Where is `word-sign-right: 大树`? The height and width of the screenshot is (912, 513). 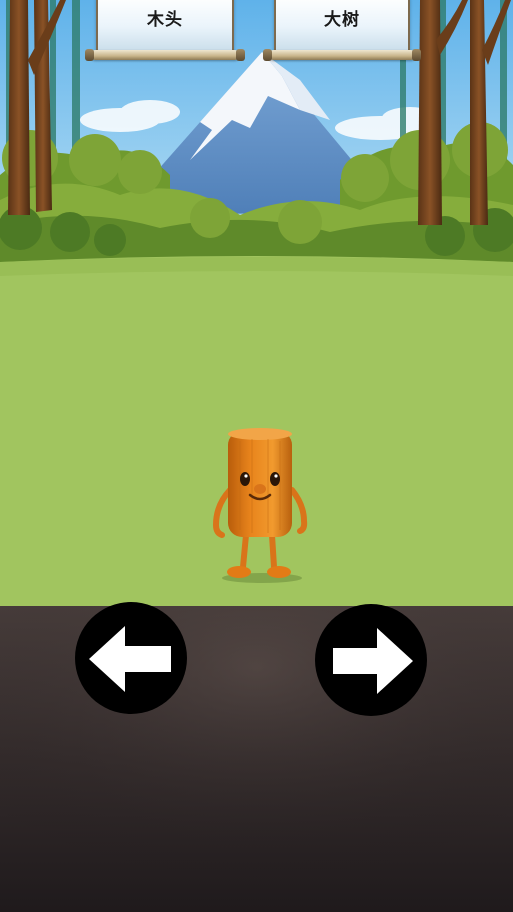
word-sign-right: 大树 is located at coordinates (342, 31).